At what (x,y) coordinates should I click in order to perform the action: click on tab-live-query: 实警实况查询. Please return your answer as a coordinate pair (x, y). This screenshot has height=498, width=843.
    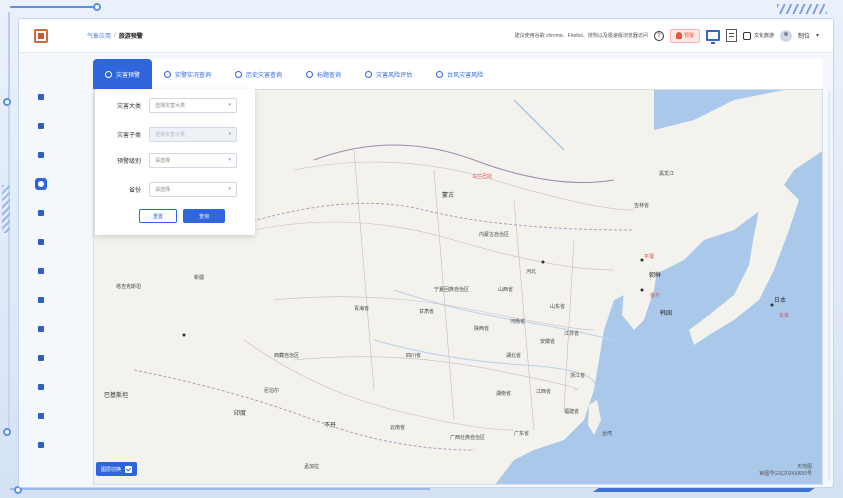
    Looking at the image, I should click on (187, 74).